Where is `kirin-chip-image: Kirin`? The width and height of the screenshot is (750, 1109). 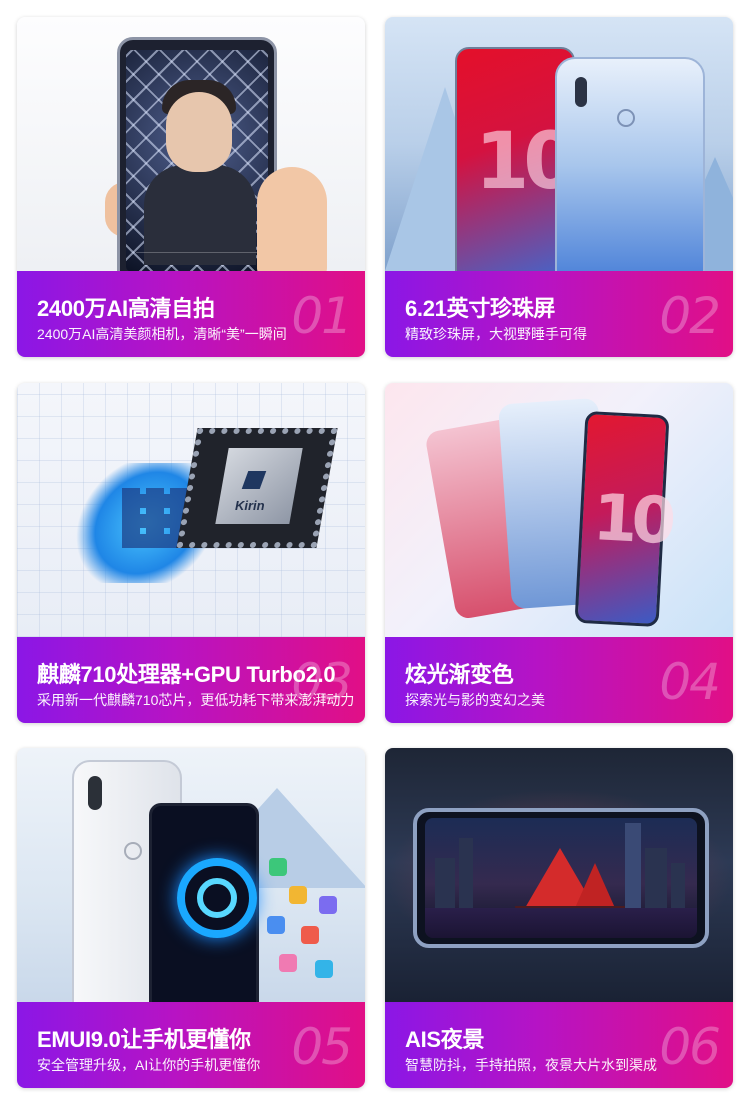
kirin-chip-image: Kirin is located at coordinates (191, 510).